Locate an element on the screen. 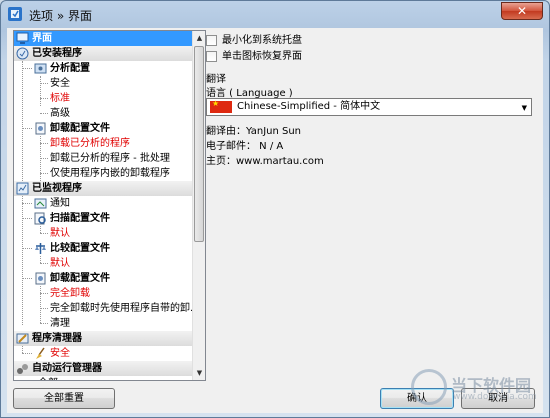 The height and width of the screenshot is (418, 550). watermark: 当下软件园 www.downxia.com is located at coordinates (474, 389).